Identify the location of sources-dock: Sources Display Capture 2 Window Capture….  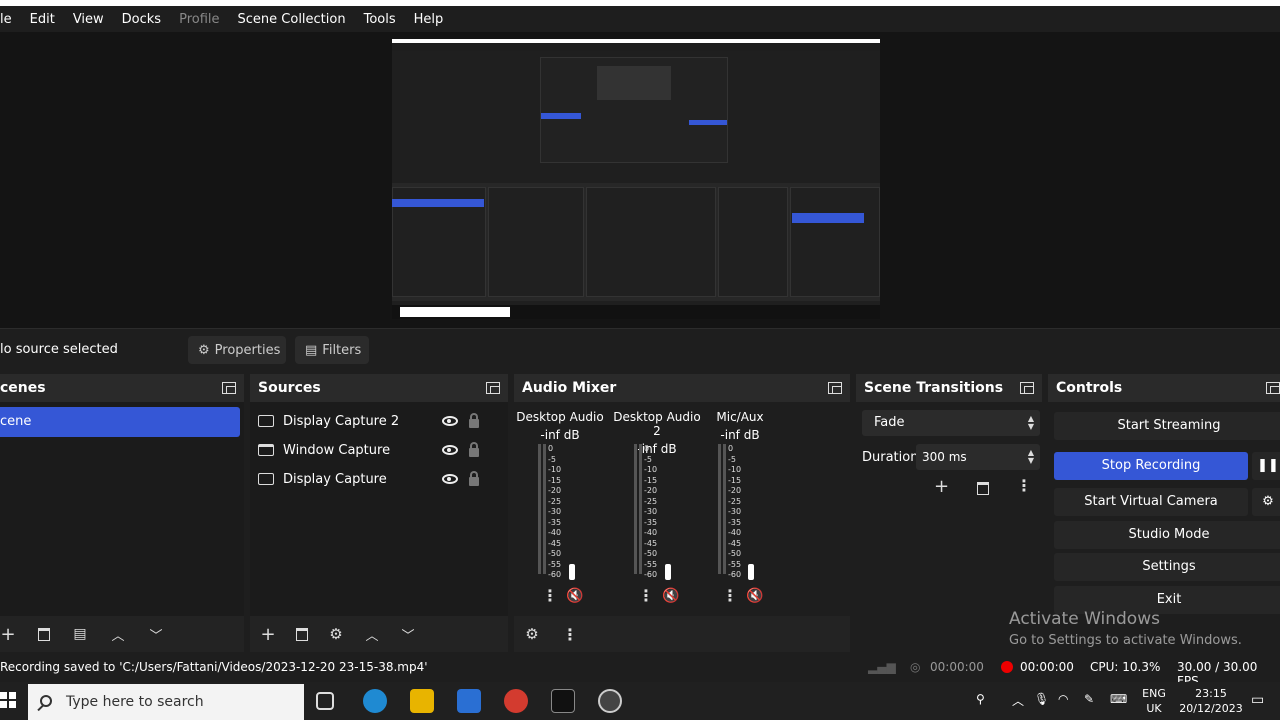
(379, 513).